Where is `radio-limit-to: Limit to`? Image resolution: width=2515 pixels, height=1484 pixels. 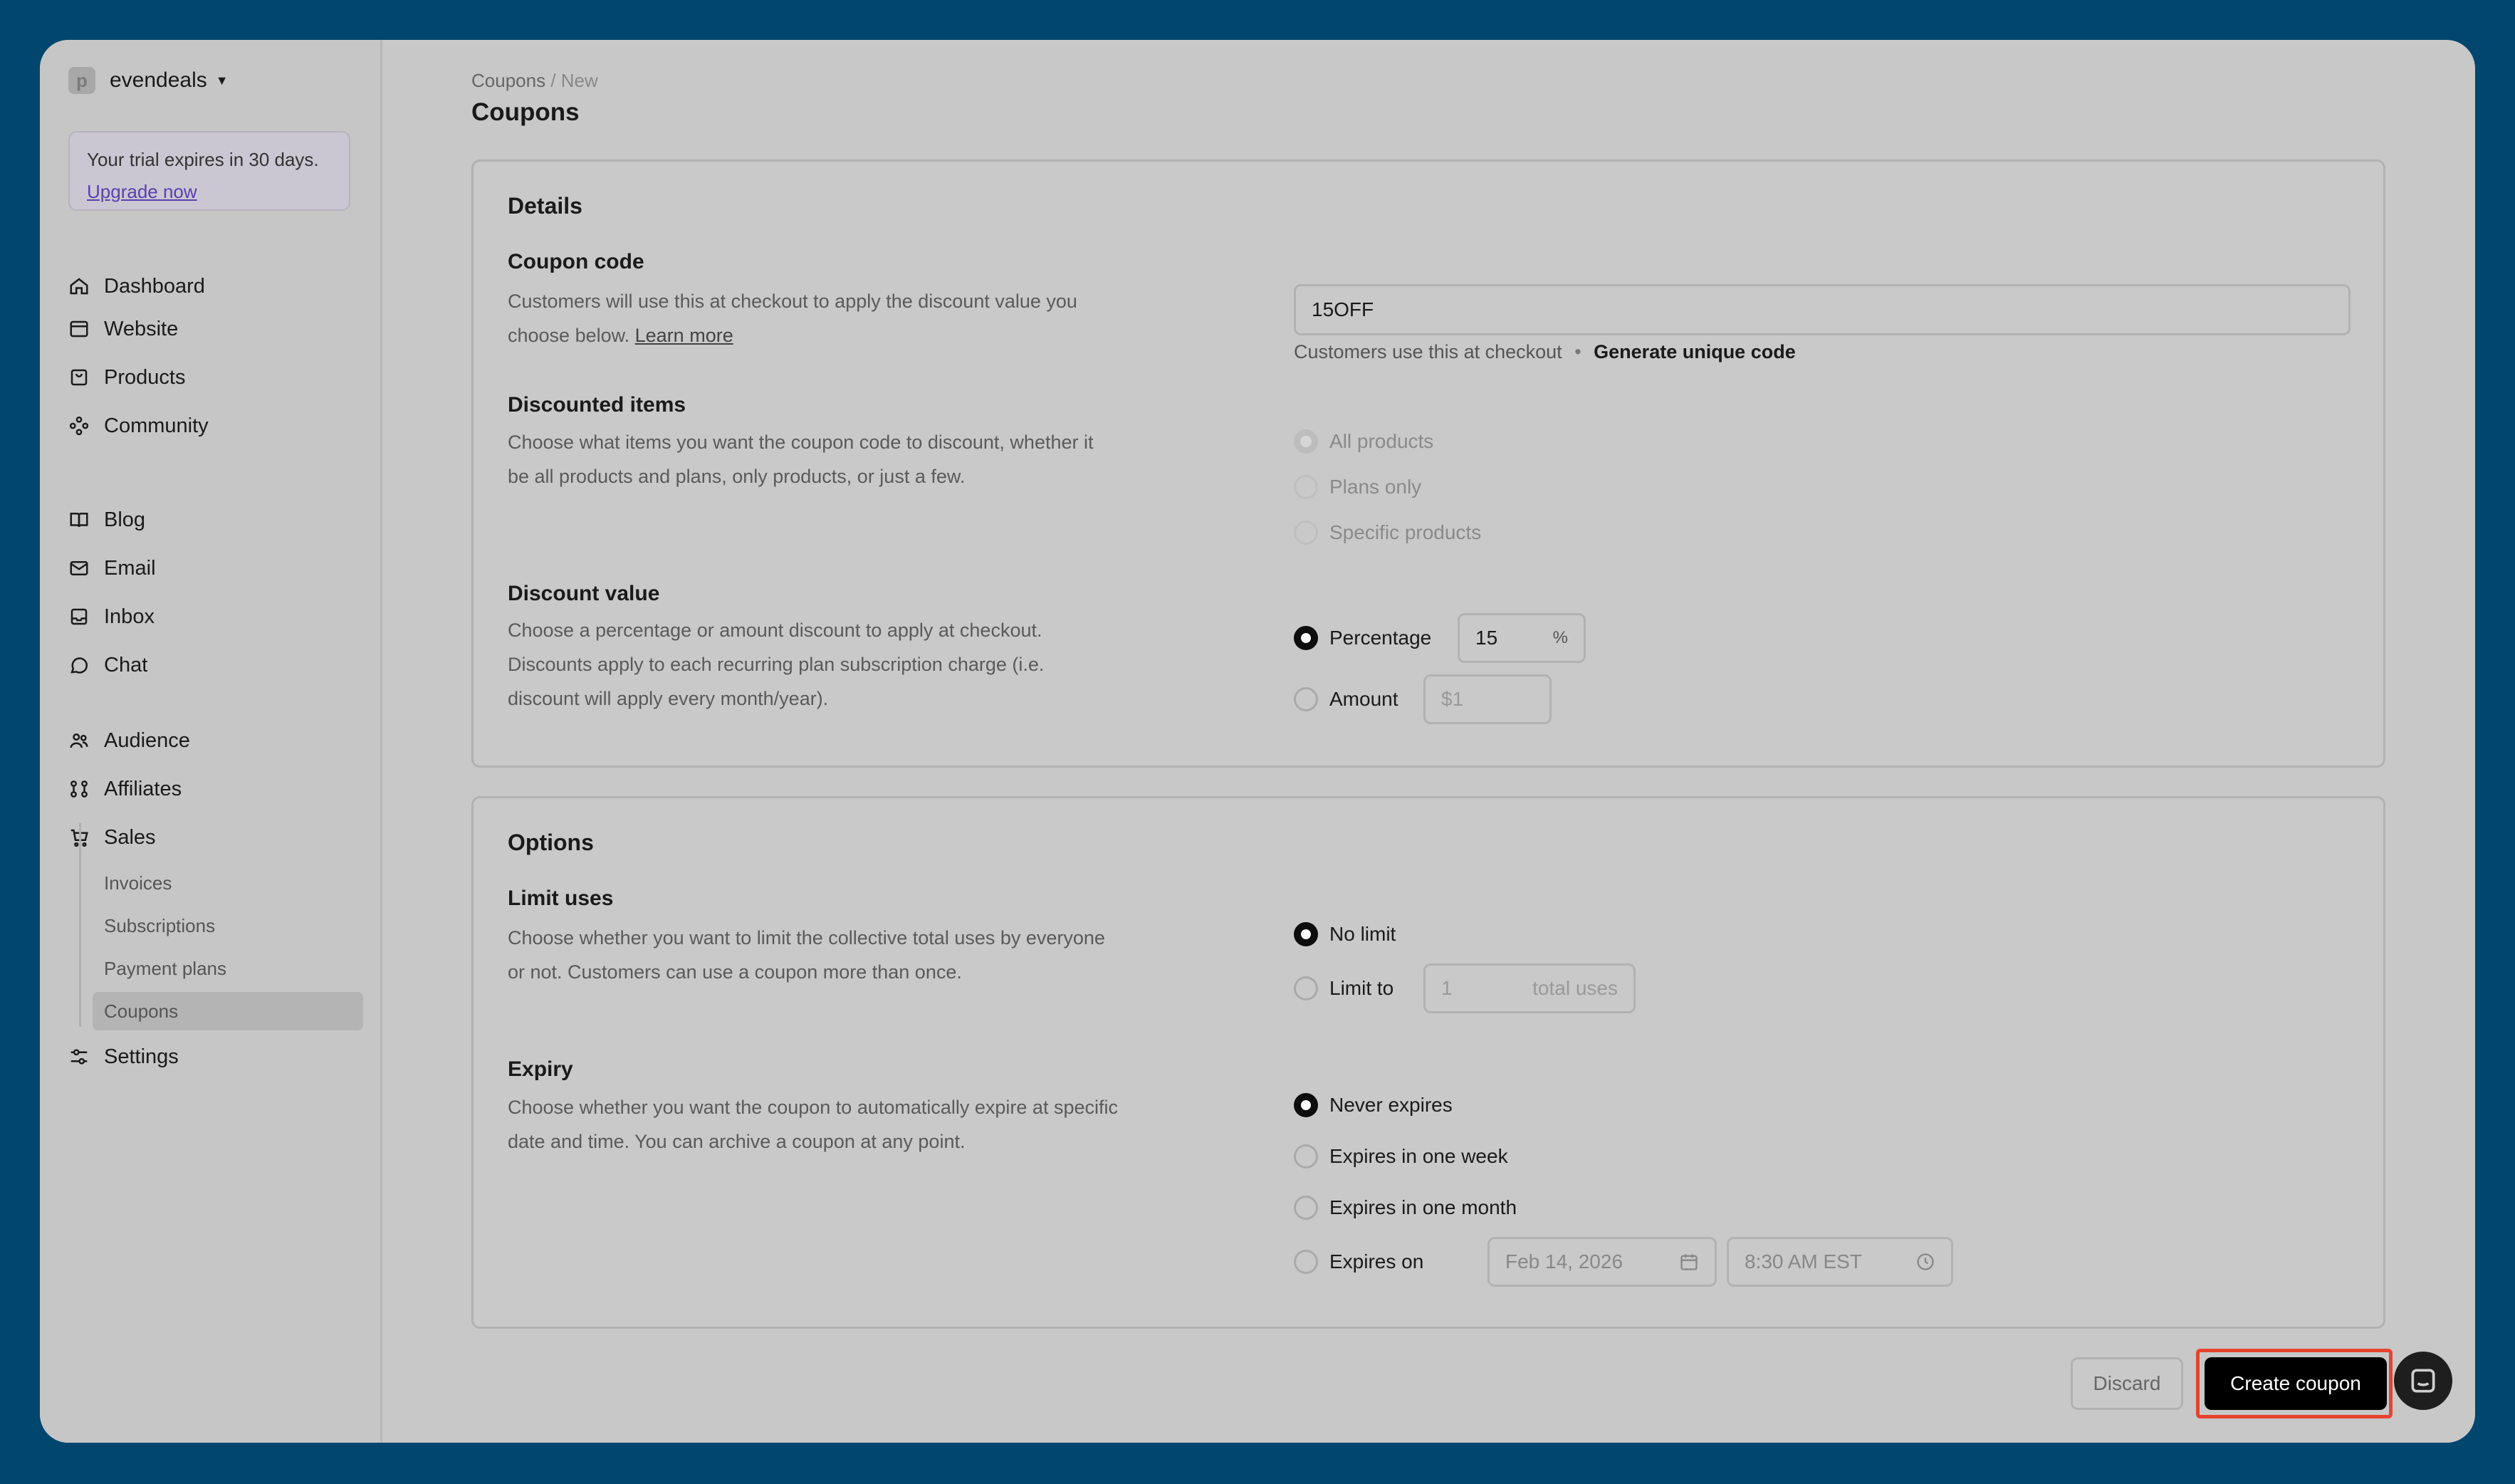 radio-limit-to: Limit to is located at coordinates (1344, 988).